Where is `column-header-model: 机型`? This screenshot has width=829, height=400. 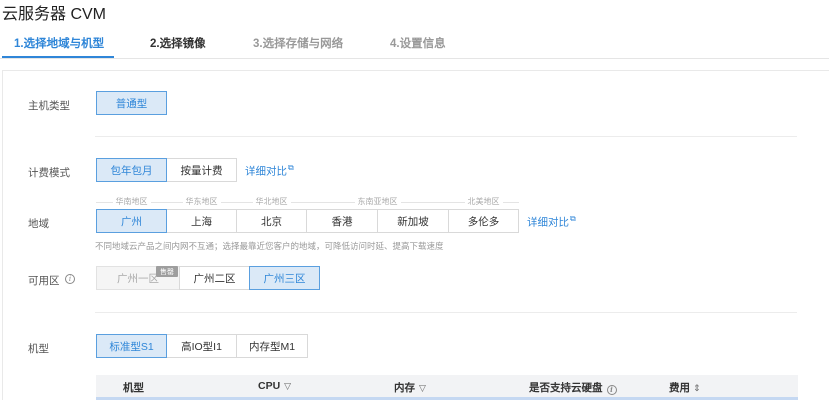 column-header-model: 机型 is located at coordinates (133, 388).